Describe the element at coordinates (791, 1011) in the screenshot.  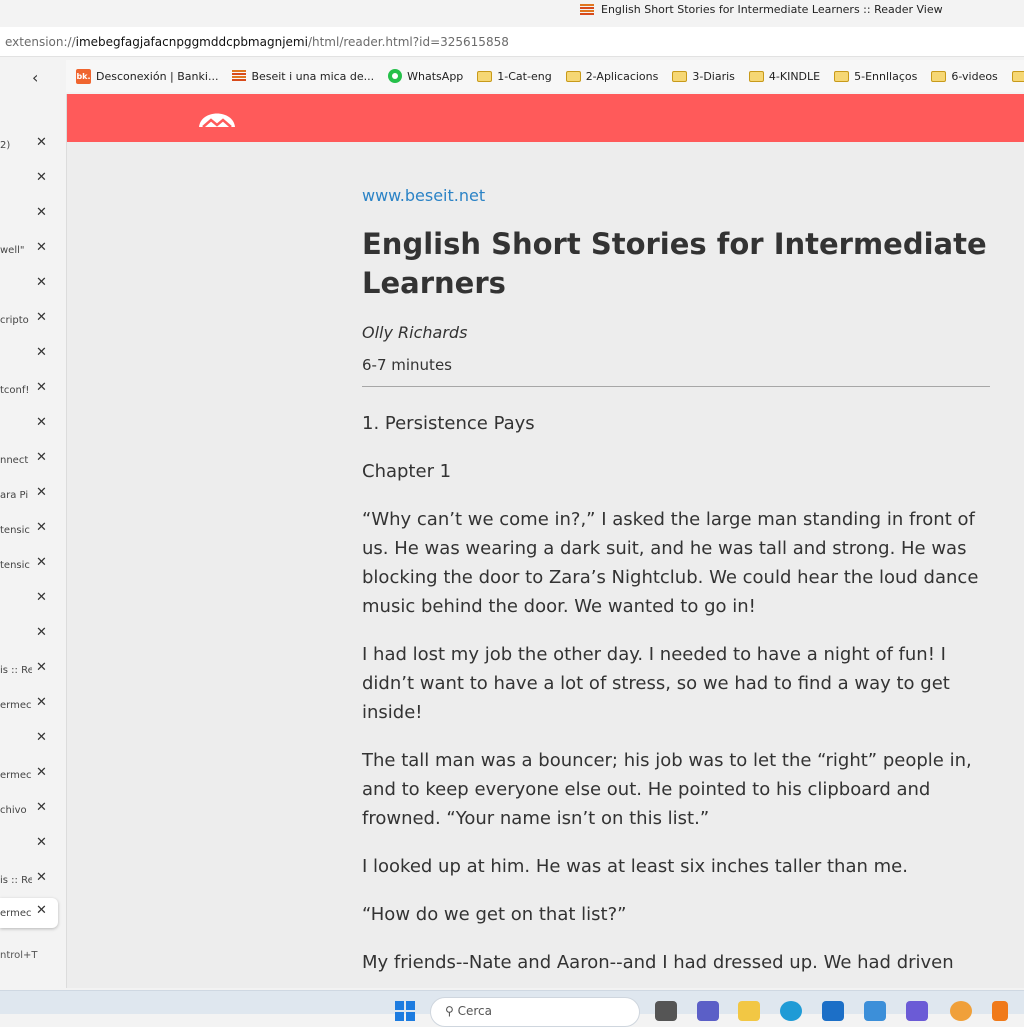
I see `edge-icon` at that location.